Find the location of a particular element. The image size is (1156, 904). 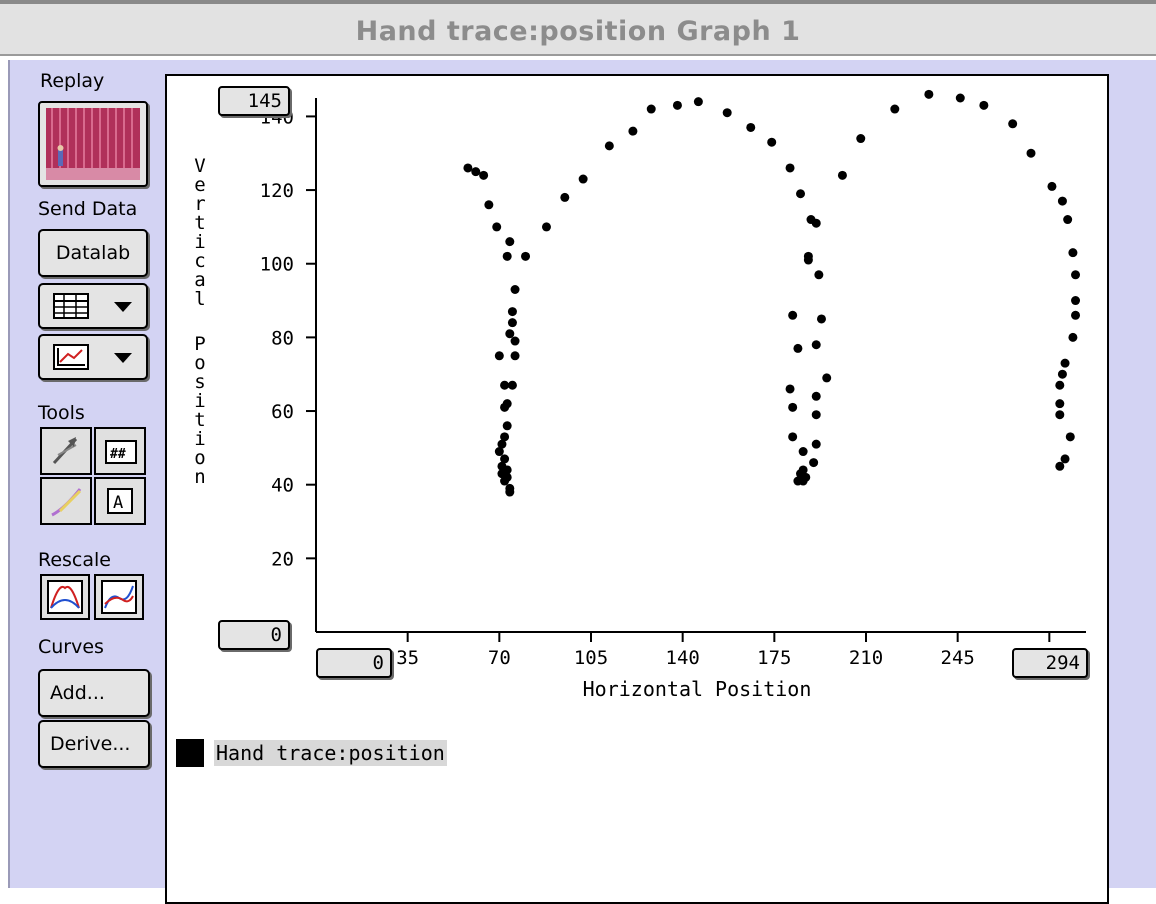

legend-label: Hand trace:position is located at coordinates (330, 753).